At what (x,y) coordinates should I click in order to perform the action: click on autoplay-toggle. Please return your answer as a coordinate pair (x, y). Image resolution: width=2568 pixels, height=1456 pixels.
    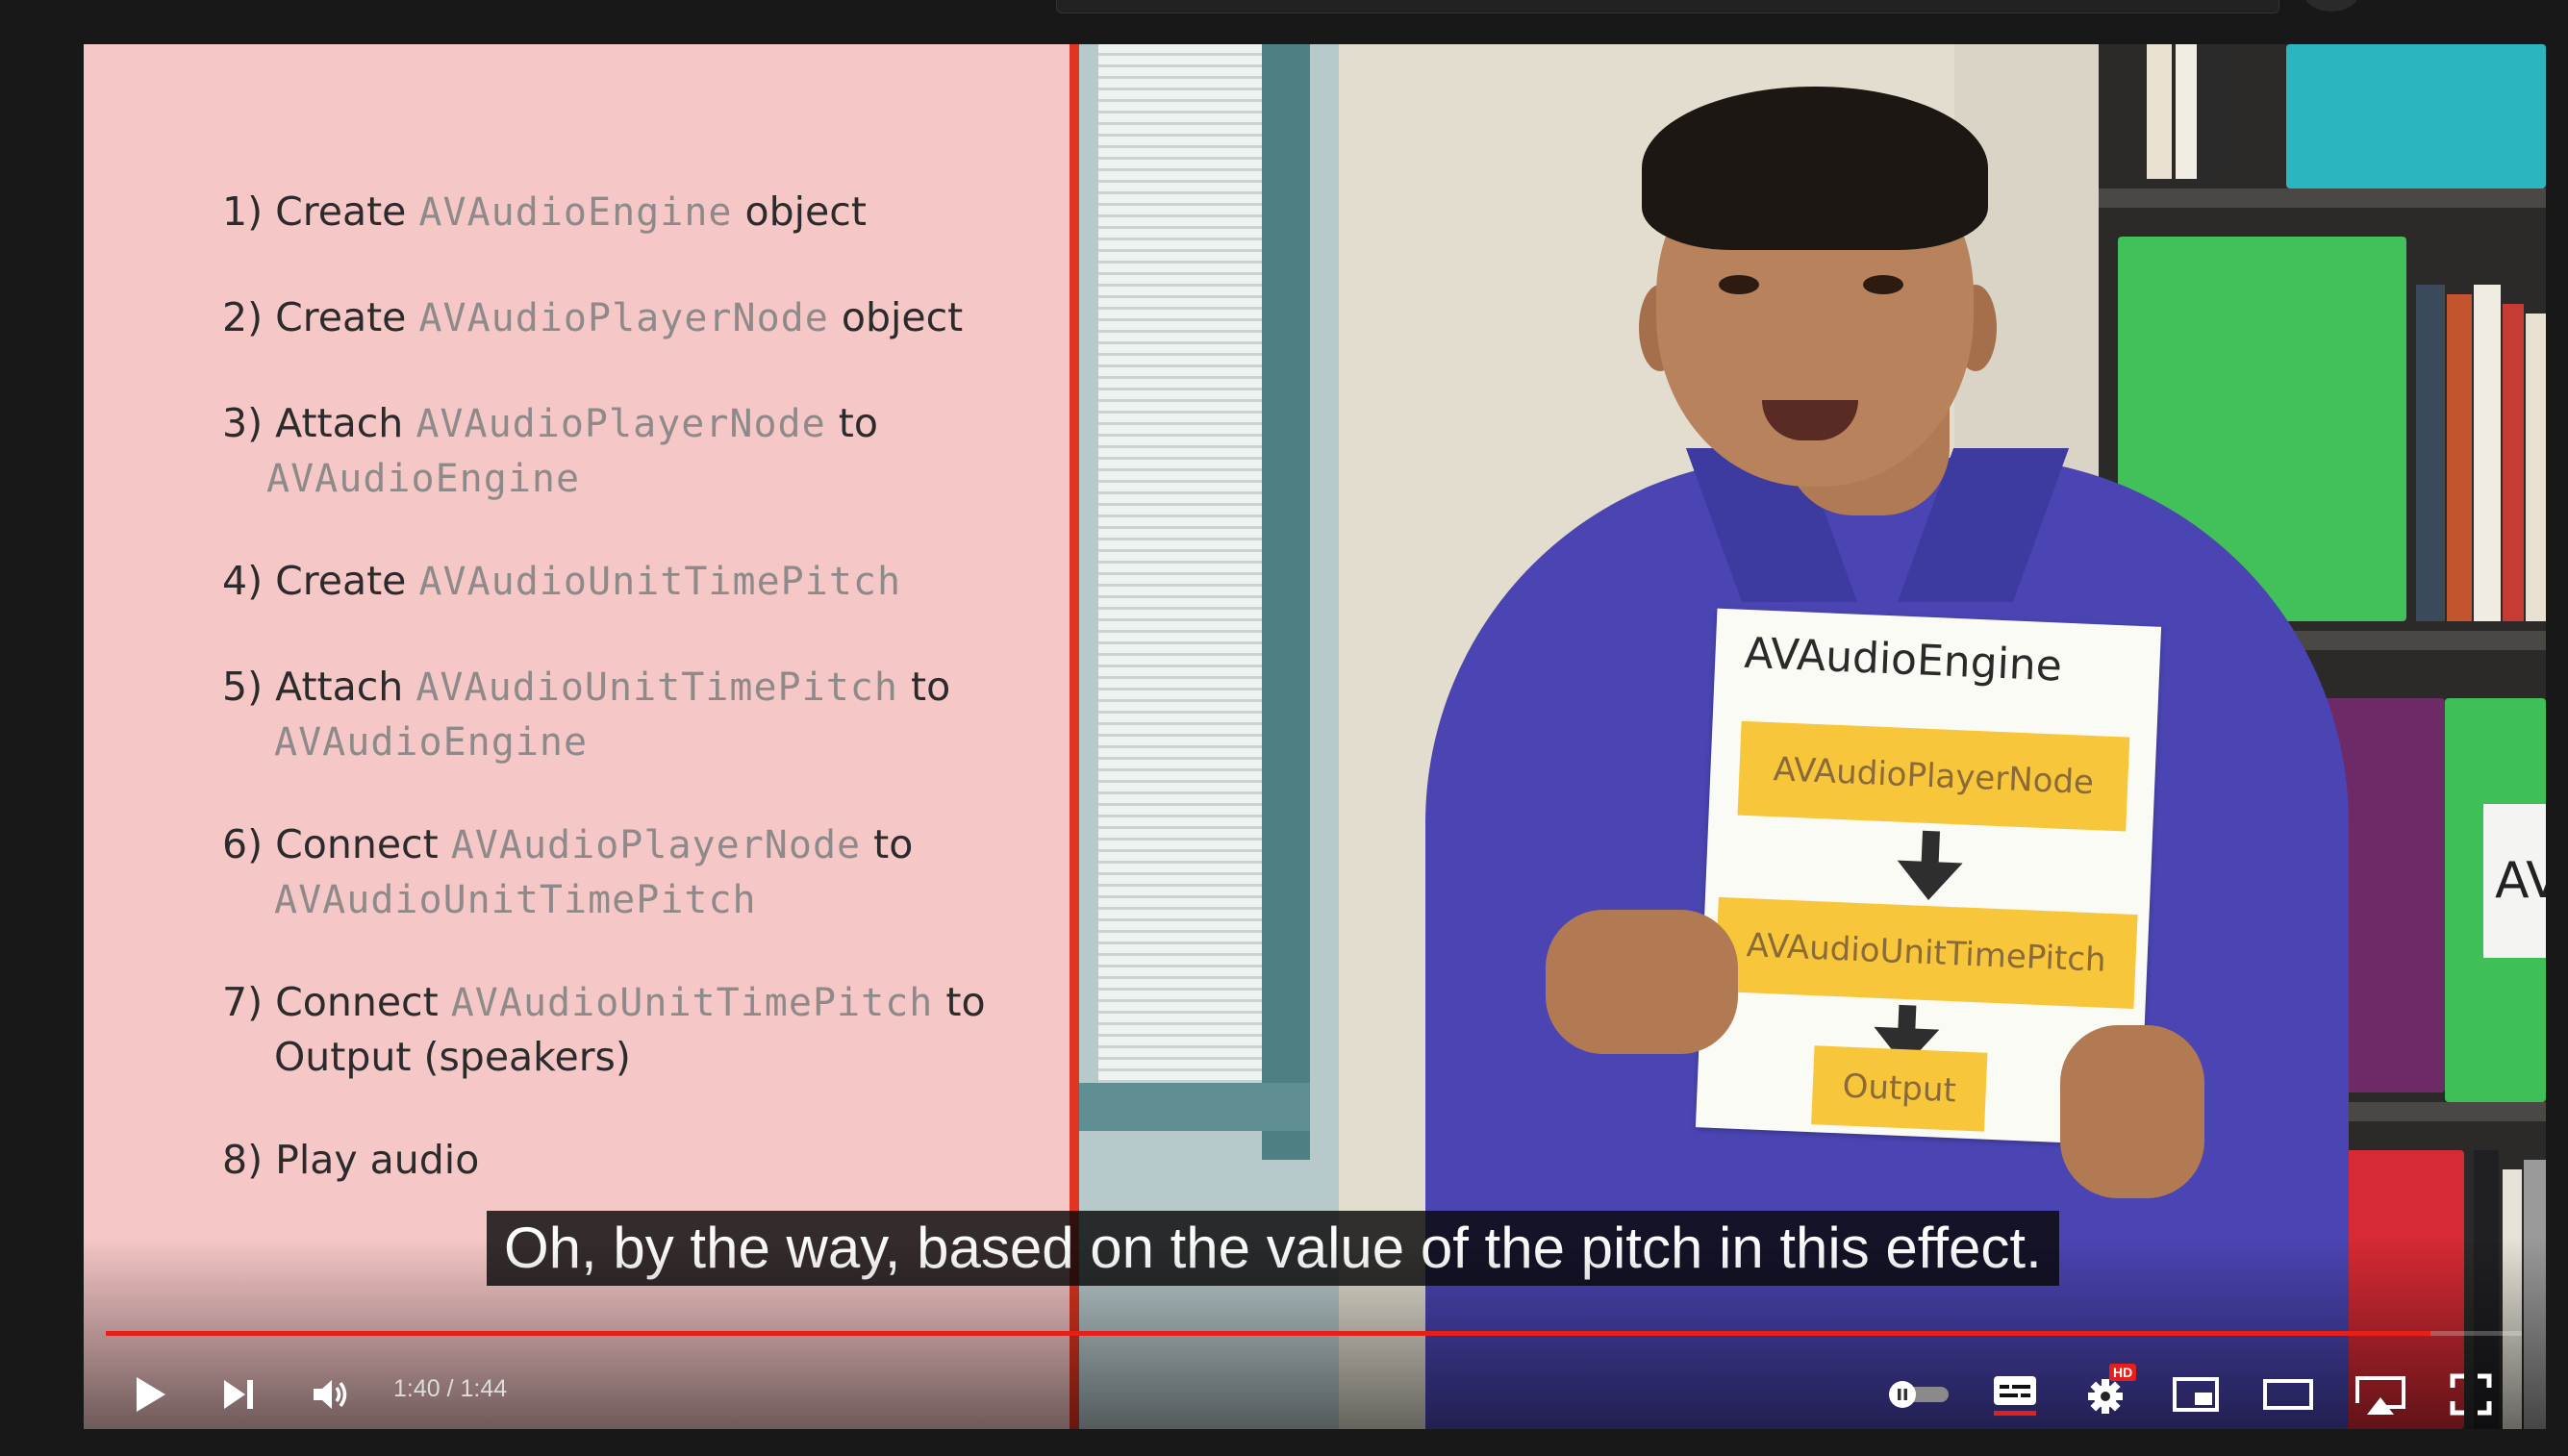
    Looking at the image, I should click on (1918, 1395).